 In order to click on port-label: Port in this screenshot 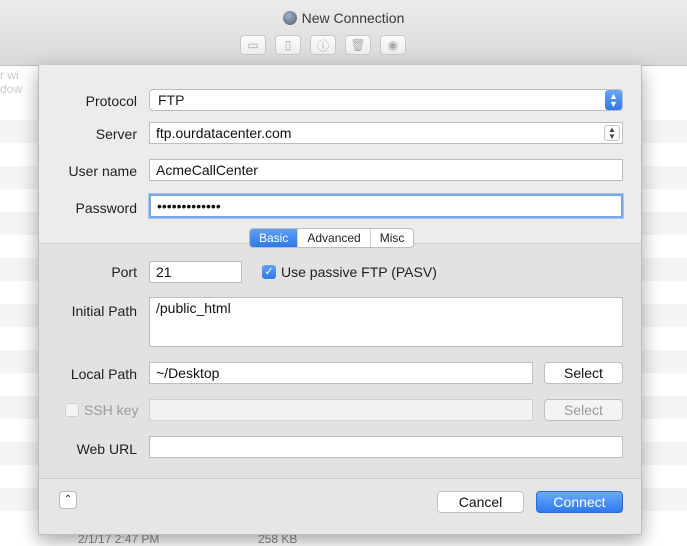, I will do `click(124, 272)`.